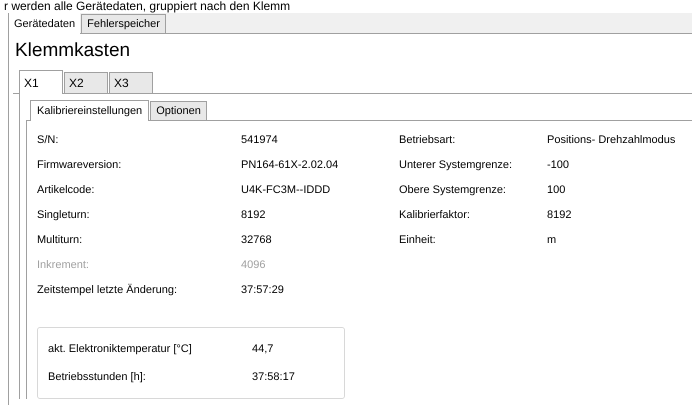 The height and width of the screenshot is (405, 692). Describe the element at coordinates (64, 215) in the screenshot. I see `field-label: Singleturn:` at that location.